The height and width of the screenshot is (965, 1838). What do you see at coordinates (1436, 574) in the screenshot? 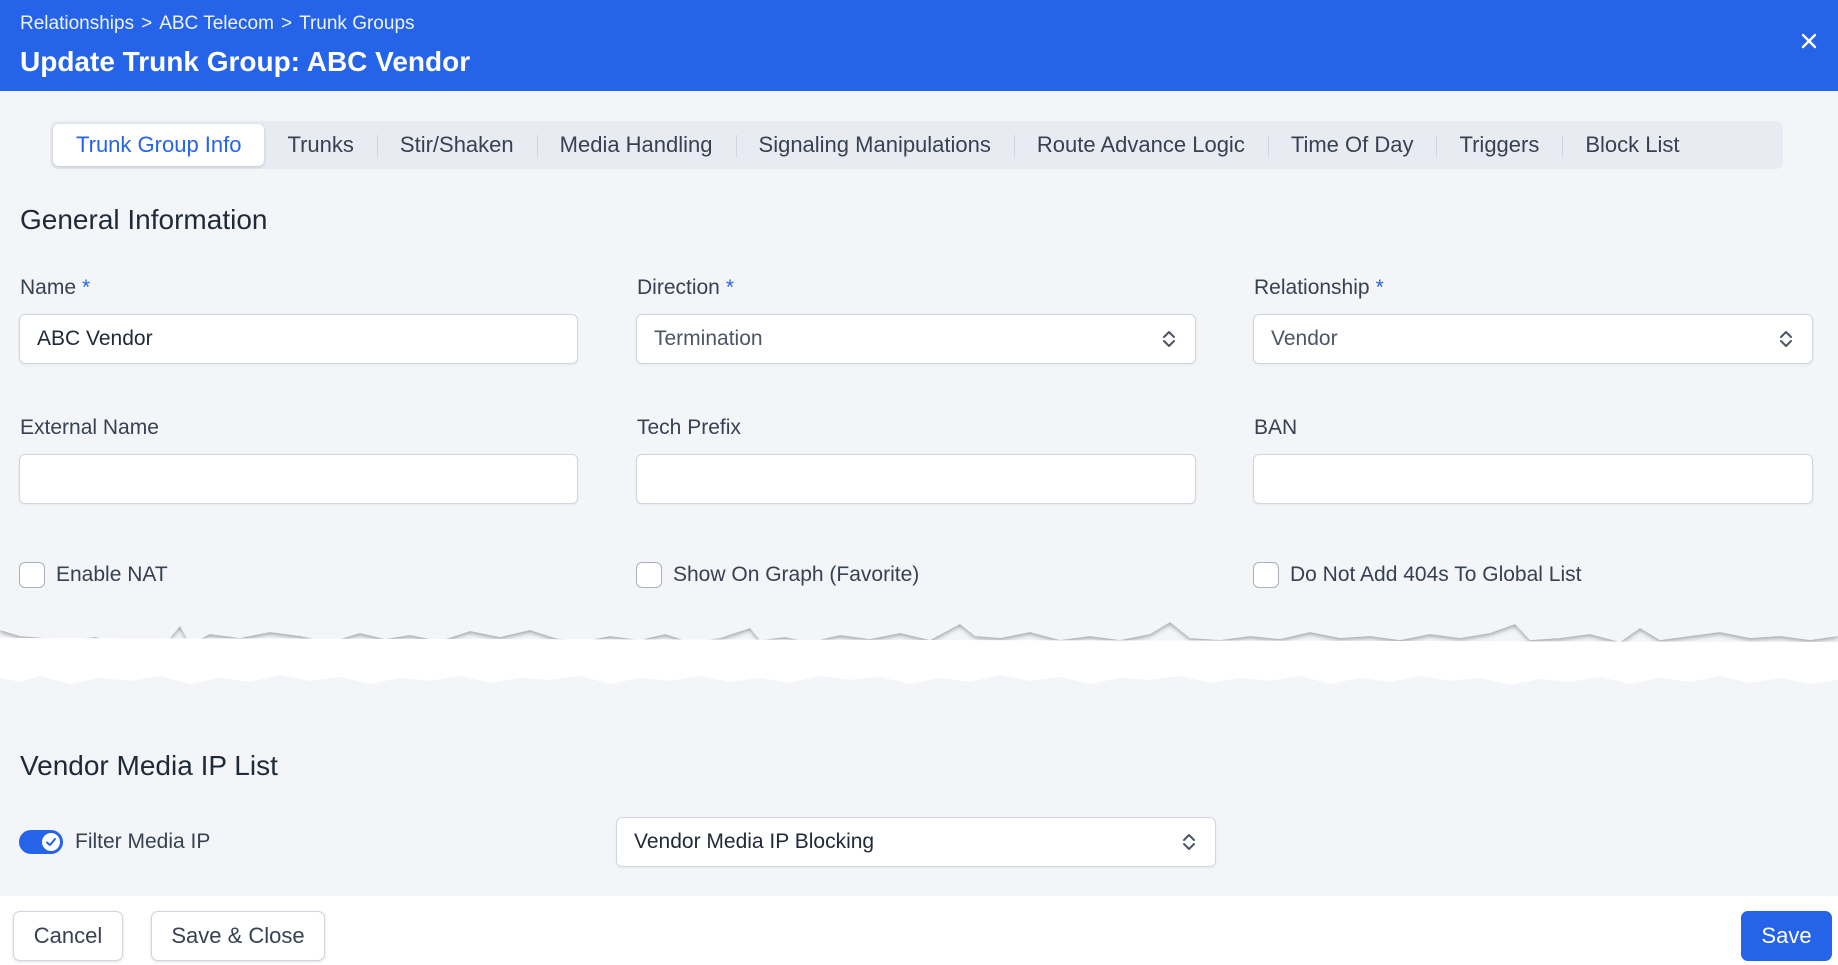
I see `no-404-label: Do Not Add 404s To Global List` at bounding box center [1436, 574].